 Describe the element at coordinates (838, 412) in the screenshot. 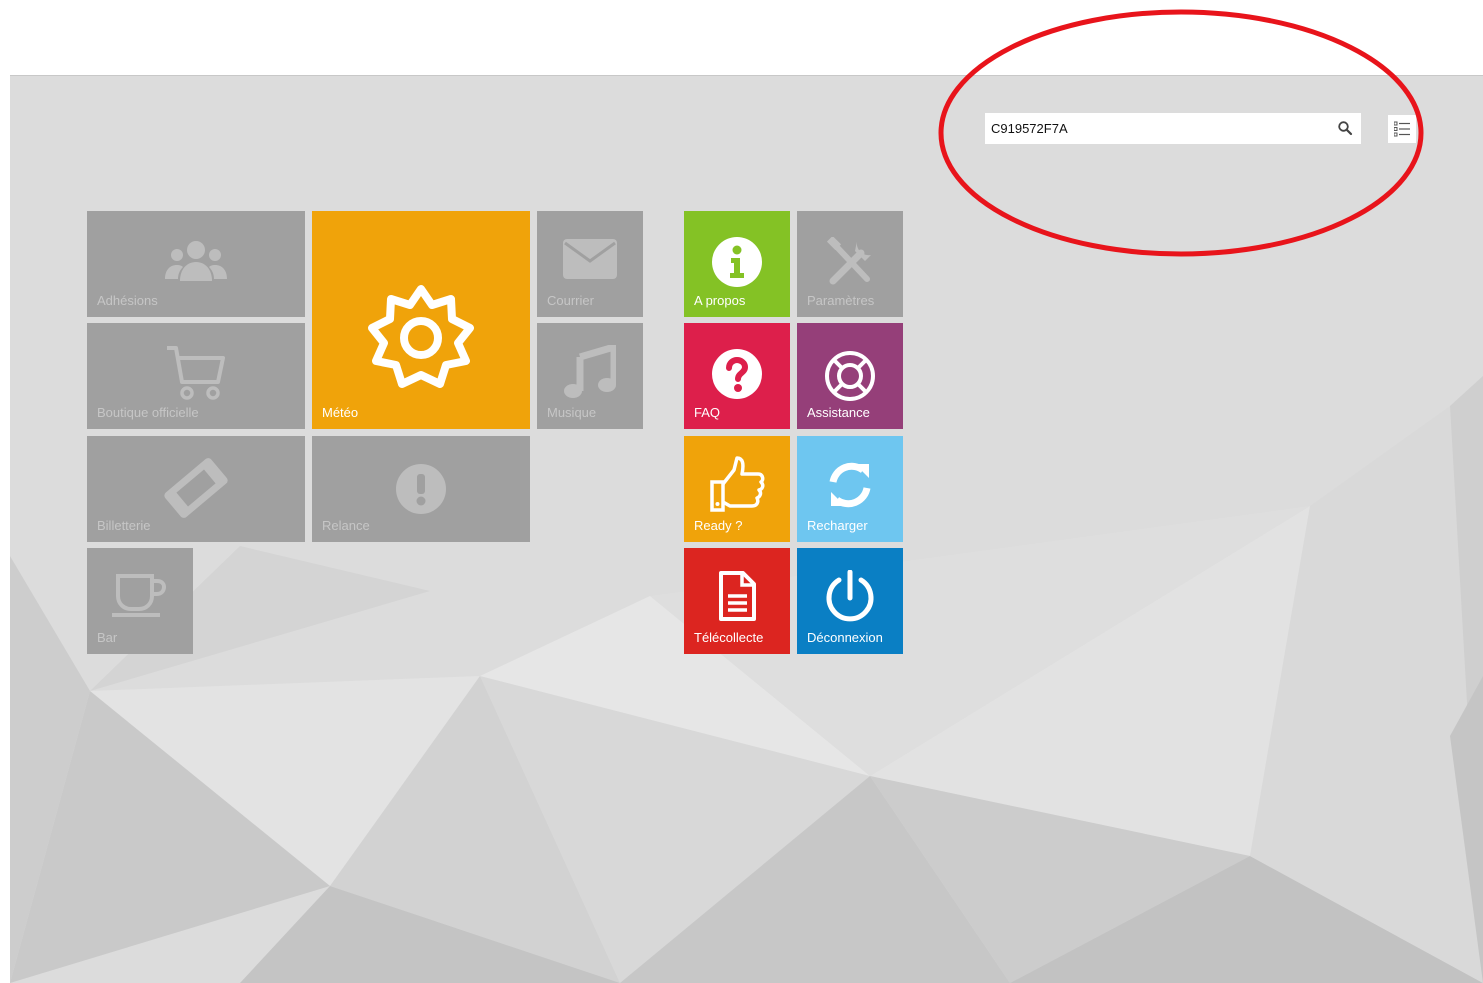

I see `tile-label: Assistance` at that location.